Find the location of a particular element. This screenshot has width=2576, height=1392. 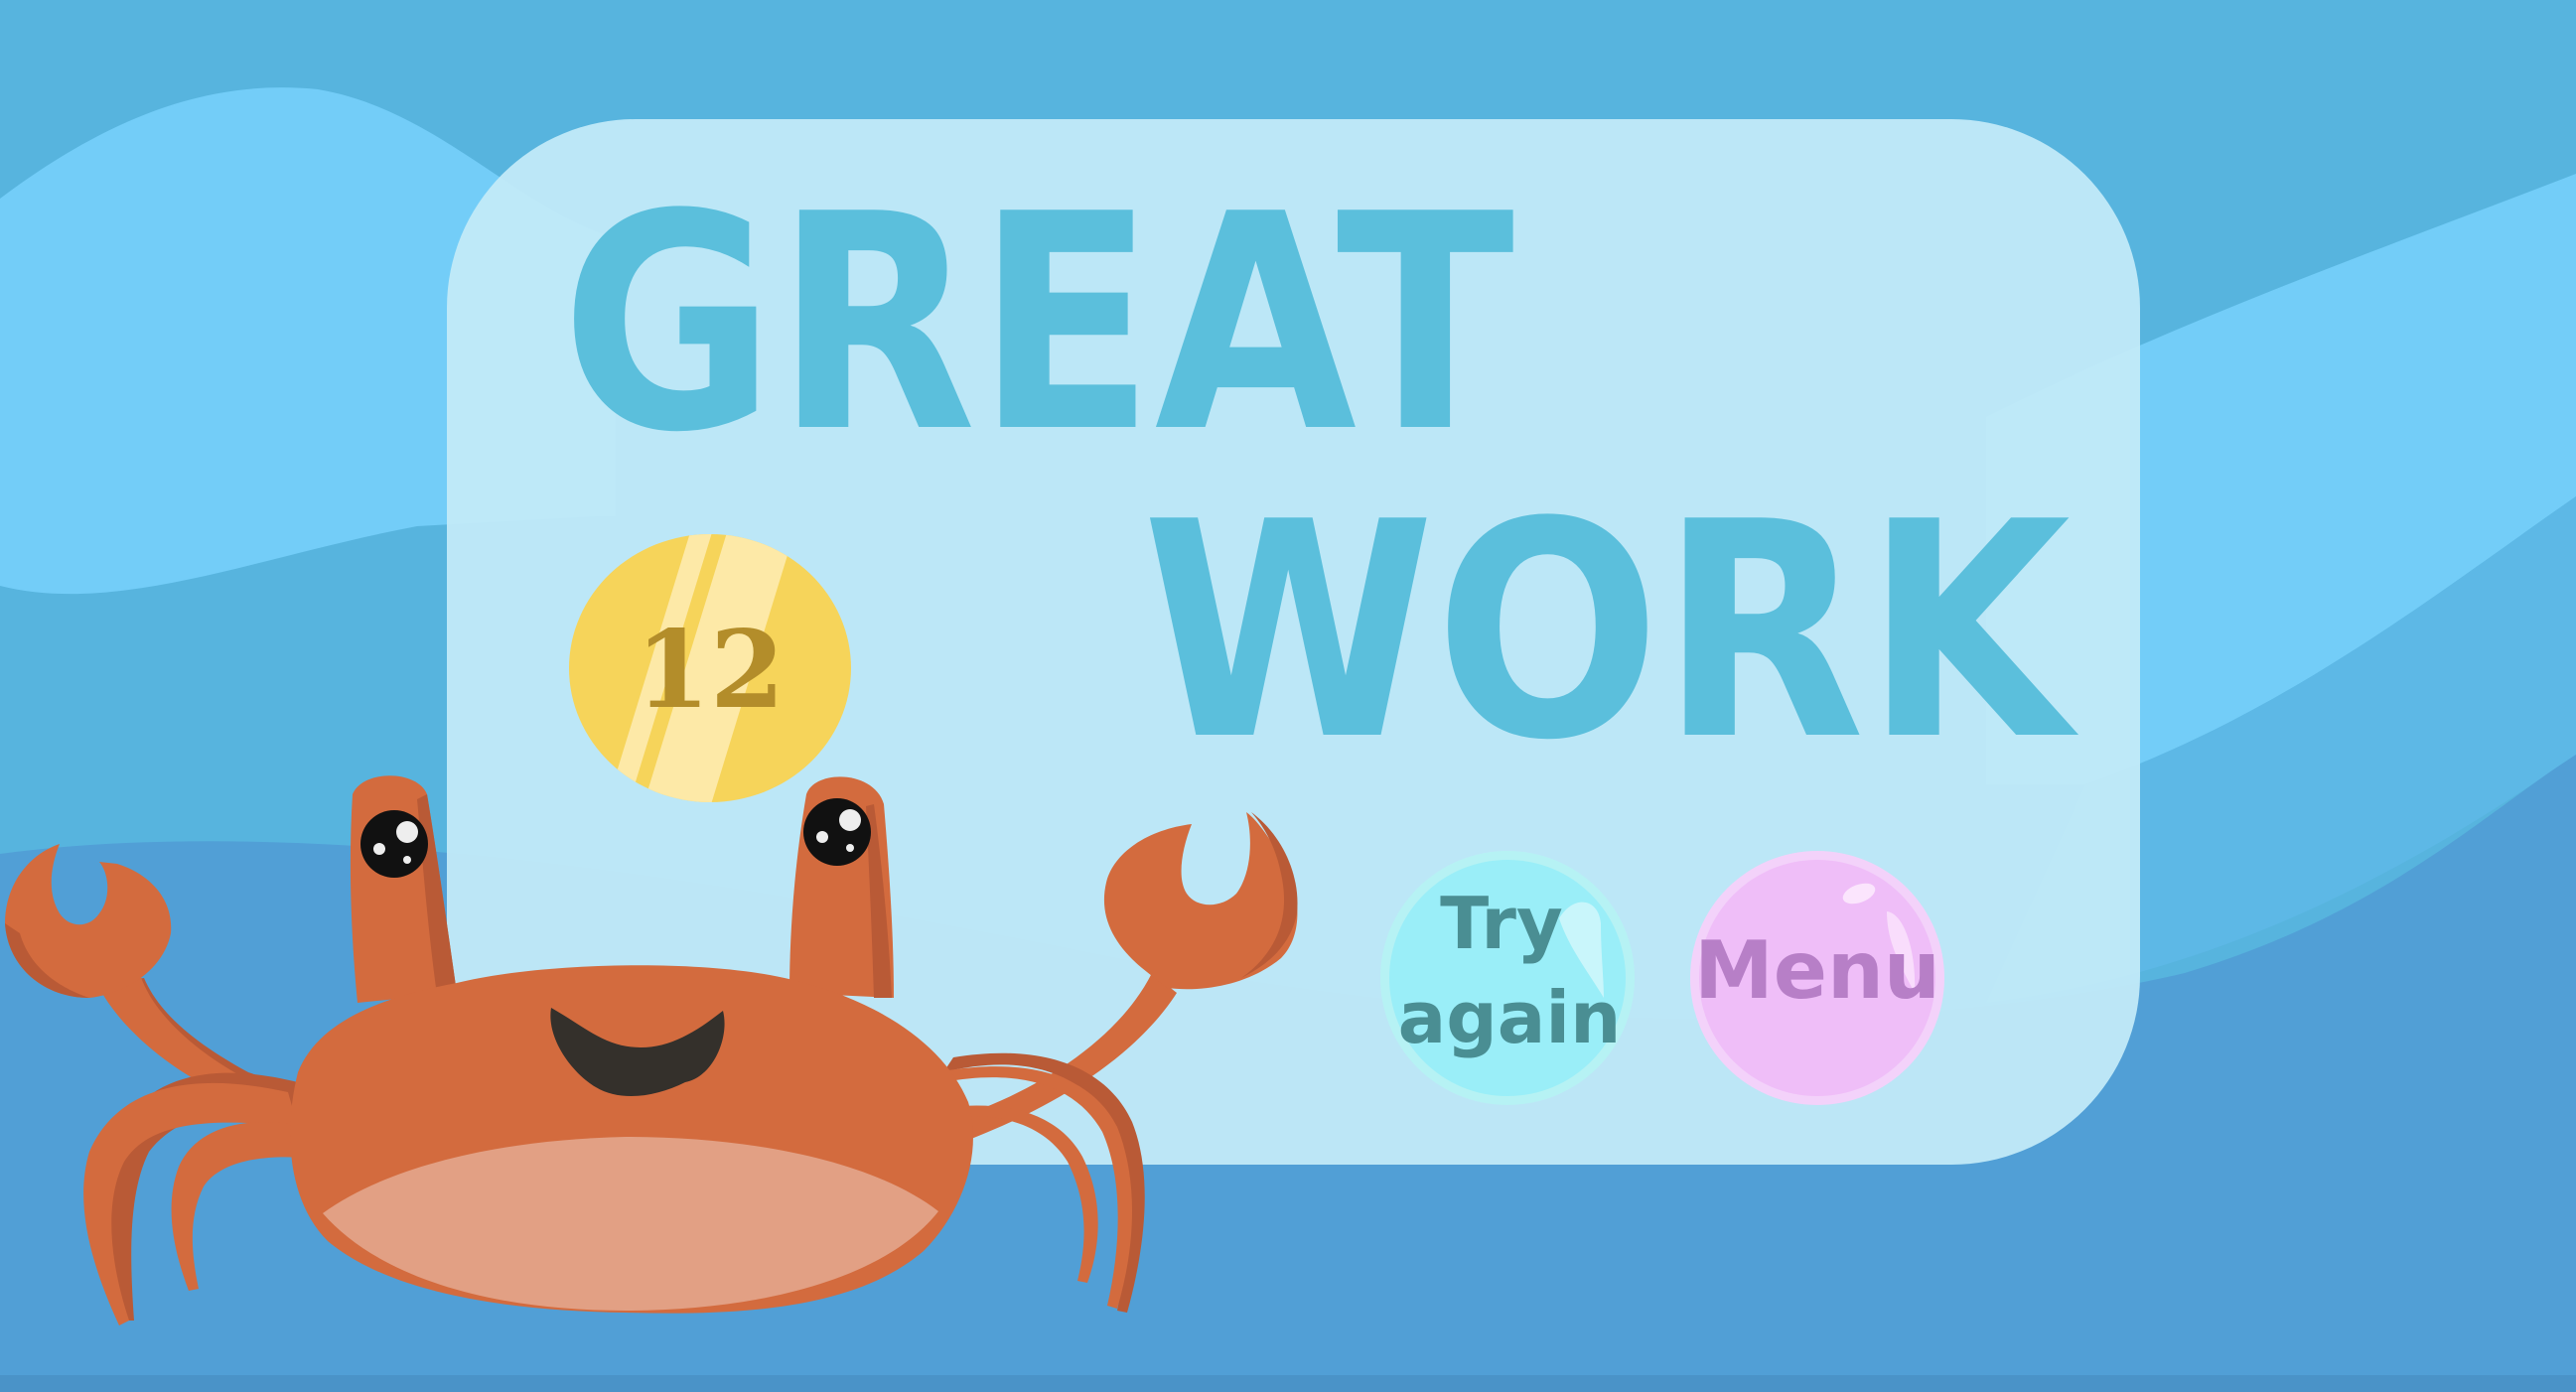

try-again-button: Try again is located at coordinates (1507, 978).